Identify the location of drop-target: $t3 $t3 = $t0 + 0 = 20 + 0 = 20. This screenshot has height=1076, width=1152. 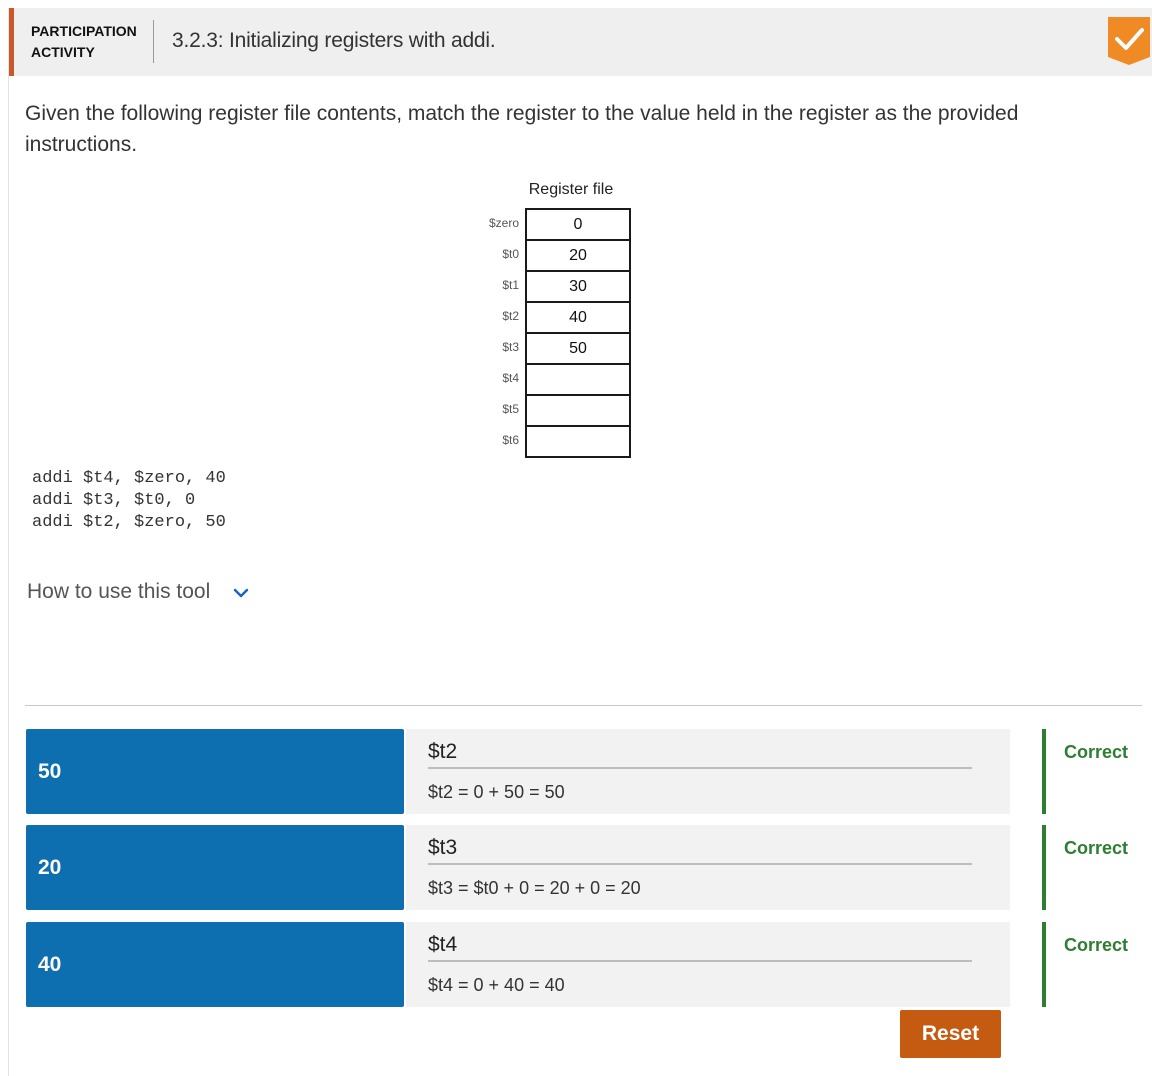
(708, 867).